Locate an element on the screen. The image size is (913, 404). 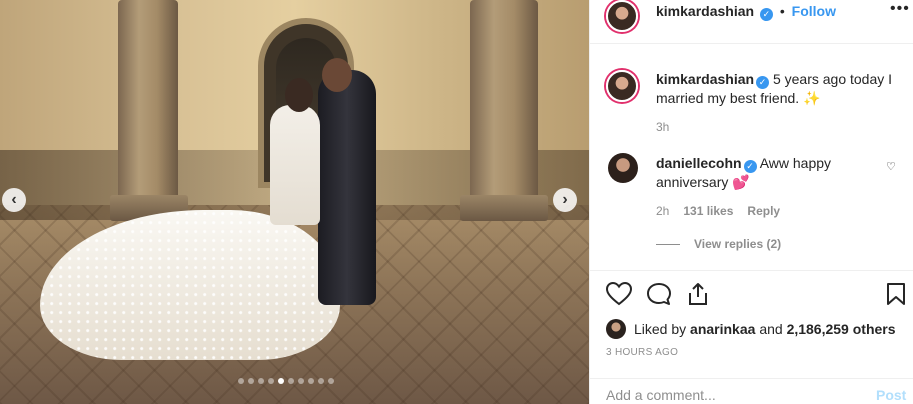
chevron-left-icon: ‹ is located at coordinates (14, 199).